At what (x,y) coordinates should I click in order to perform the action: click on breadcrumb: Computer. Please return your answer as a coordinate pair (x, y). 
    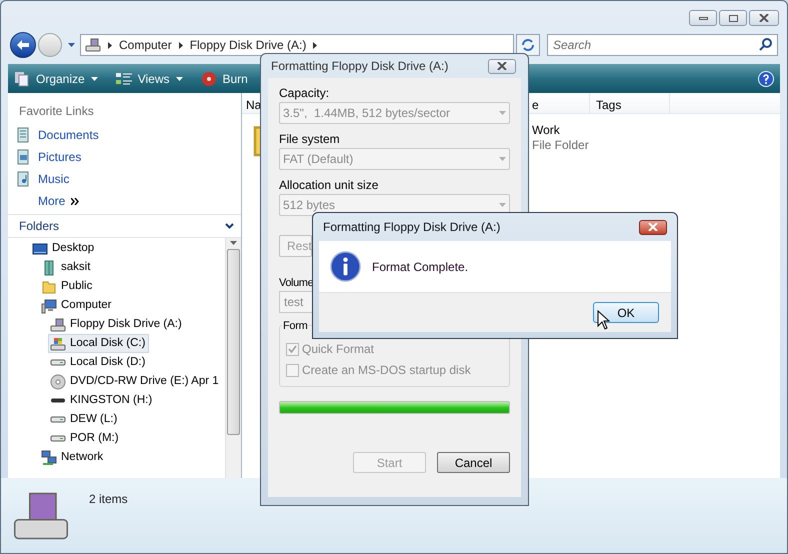
    Looking at the image, I should click on (145, 45).